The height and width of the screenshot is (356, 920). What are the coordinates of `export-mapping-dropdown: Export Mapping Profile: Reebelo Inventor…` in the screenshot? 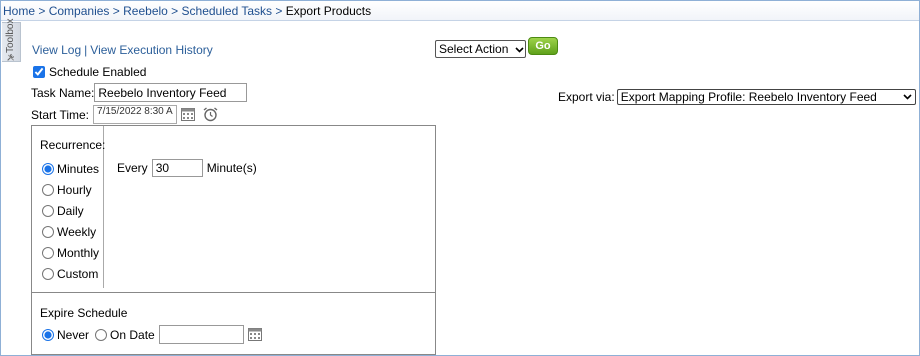 It's located at (766, 97).